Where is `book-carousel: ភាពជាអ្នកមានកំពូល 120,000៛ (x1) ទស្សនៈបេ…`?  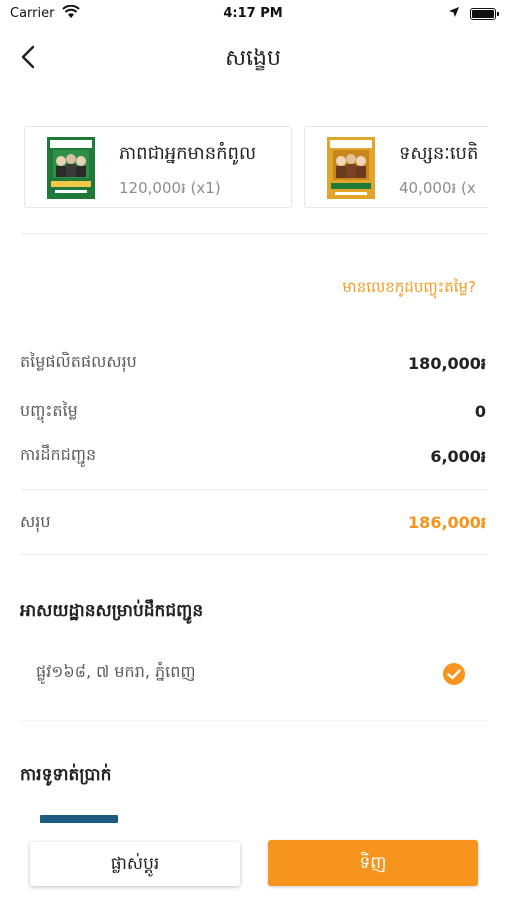
book-carousel: ភាពជាអ្នកមានកំពូល 120,000៛ (x1) ទស្សនៈបេ… is located at coordinates (256, 168).